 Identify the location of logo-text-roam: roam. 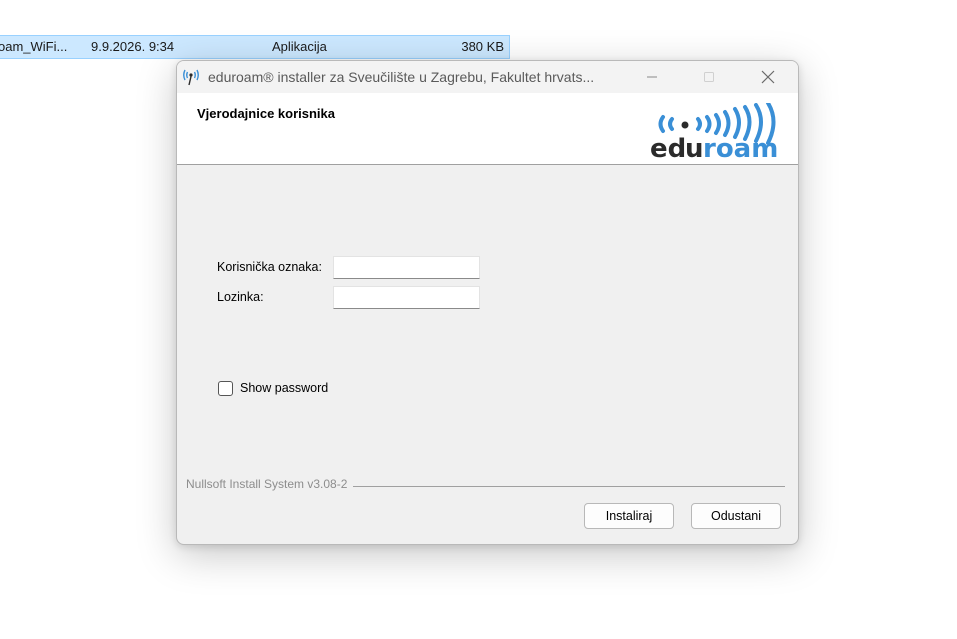
(740, 146).